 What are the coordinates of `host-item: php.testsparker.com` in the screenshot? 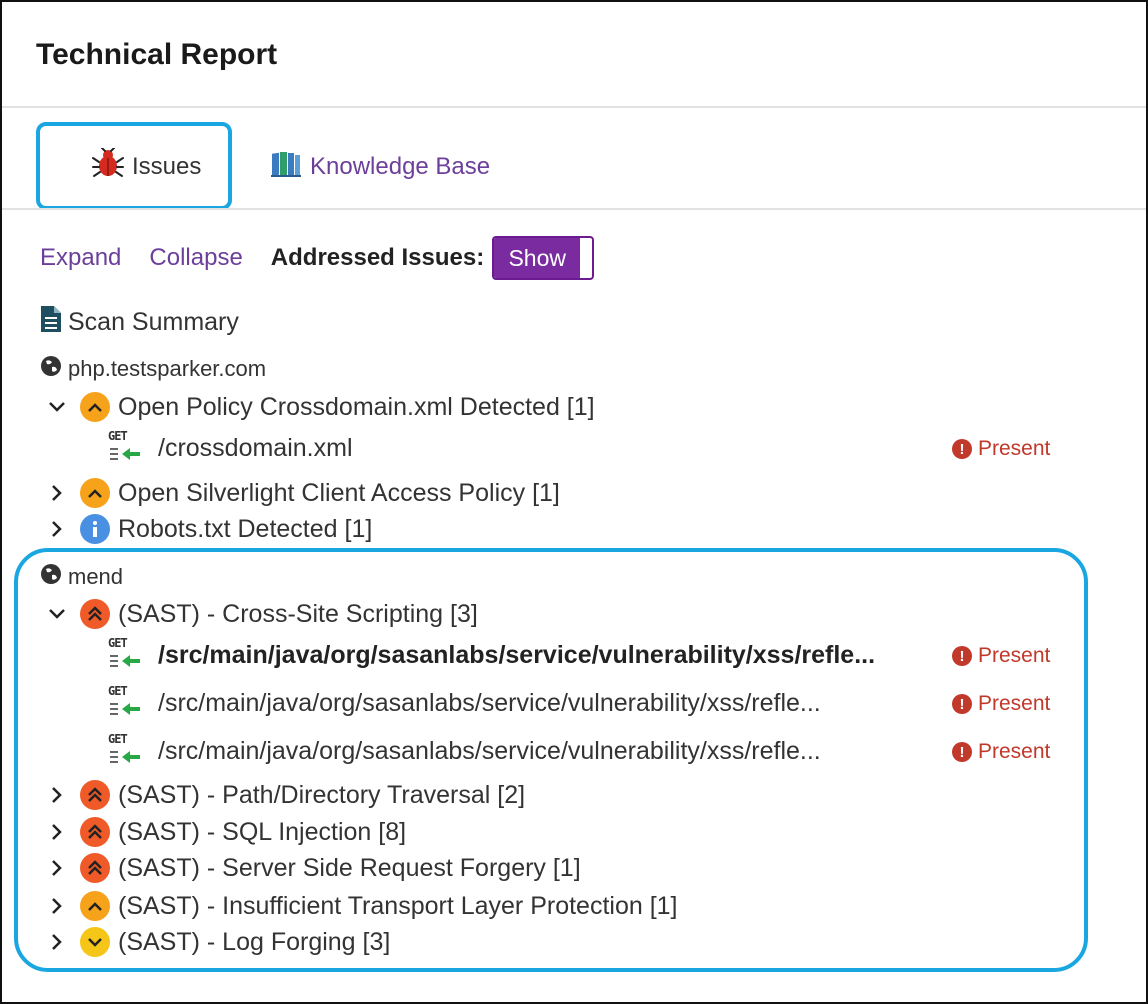 It's located at (153, 369).